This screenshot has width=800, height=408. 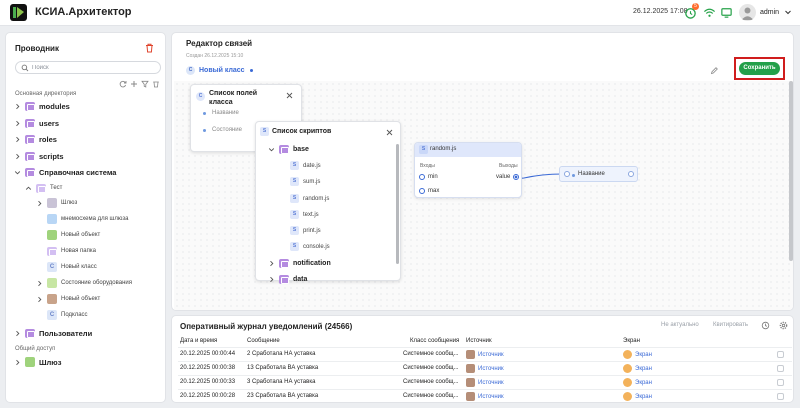 I want to click on scripts-scrollbar, so click(x=397, y=204).